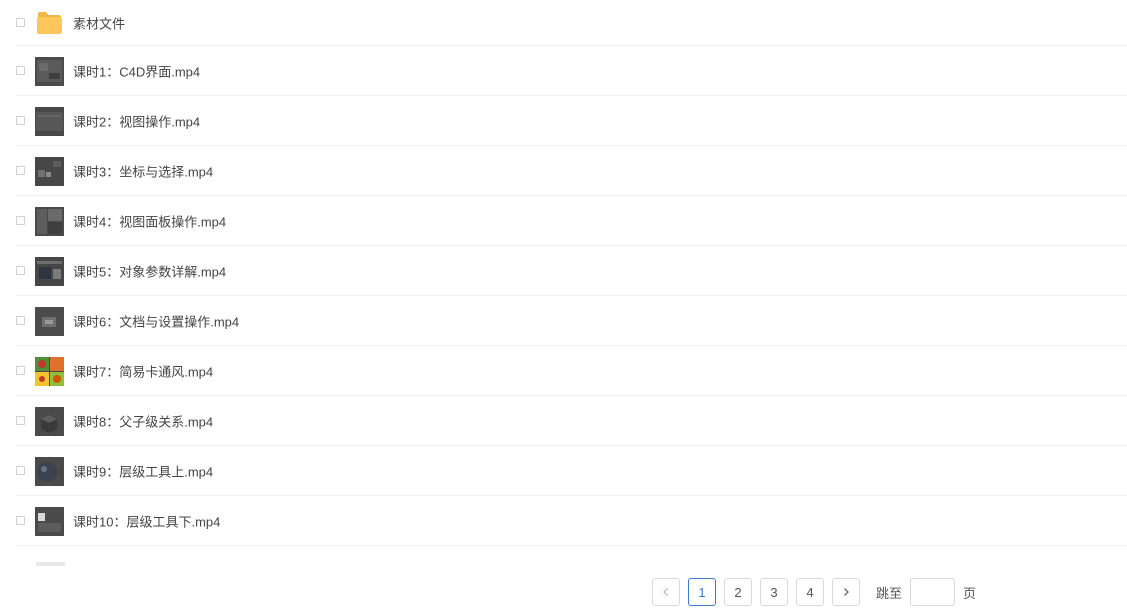 Image resolution: width=1127 pixels, height=610 pixels. Describe the element at coordinates (571, 171) in the screenshot. I see `list-item-video: 课时3：坐标与选择.mp4` at that location.